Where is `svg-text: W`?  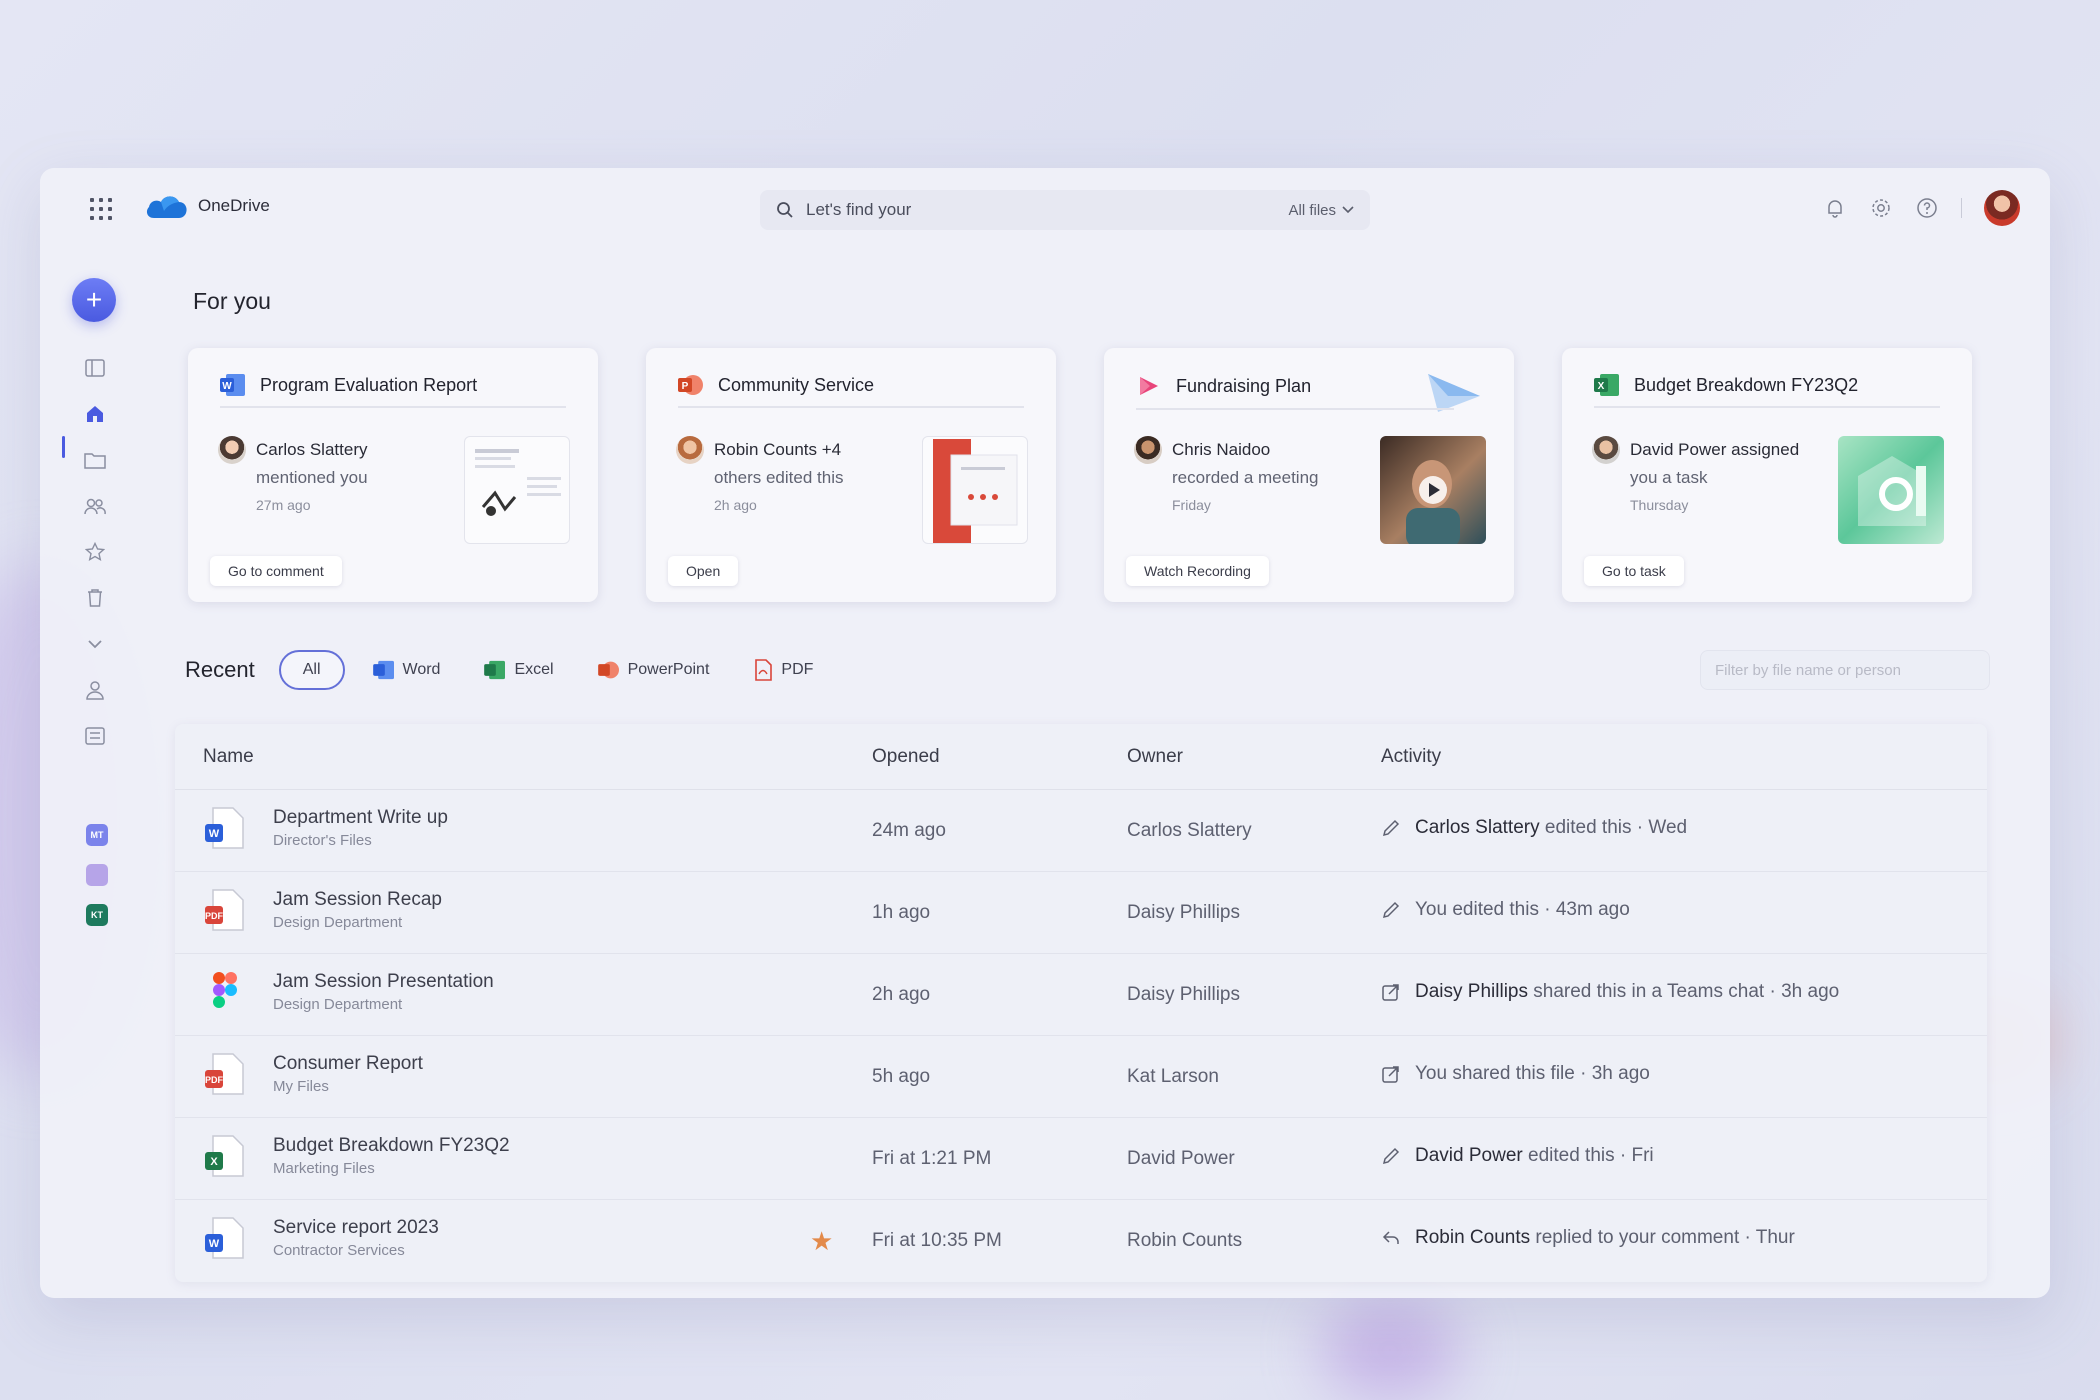
svg-text: W is located at coordinates (227, 386).